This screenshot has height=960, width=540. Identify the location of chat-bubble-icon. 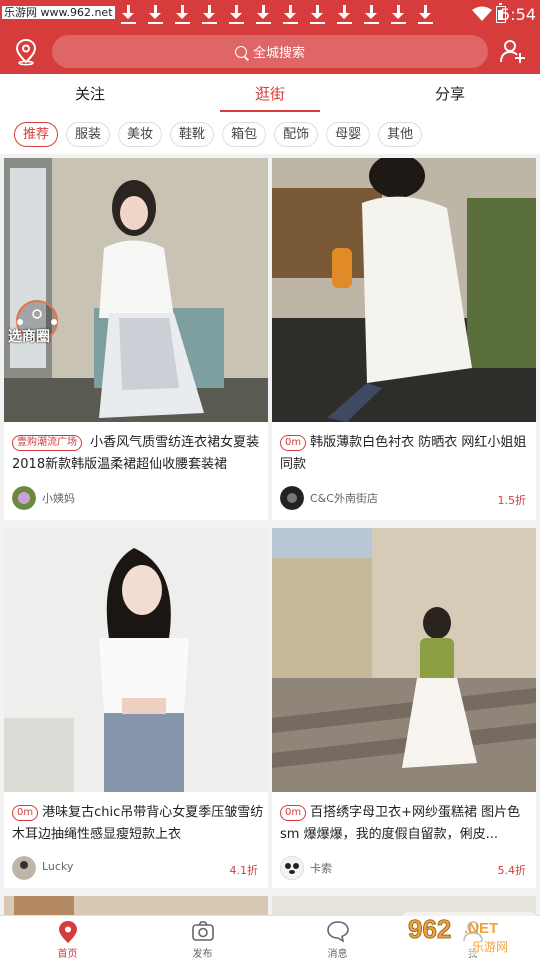
(337, 931).